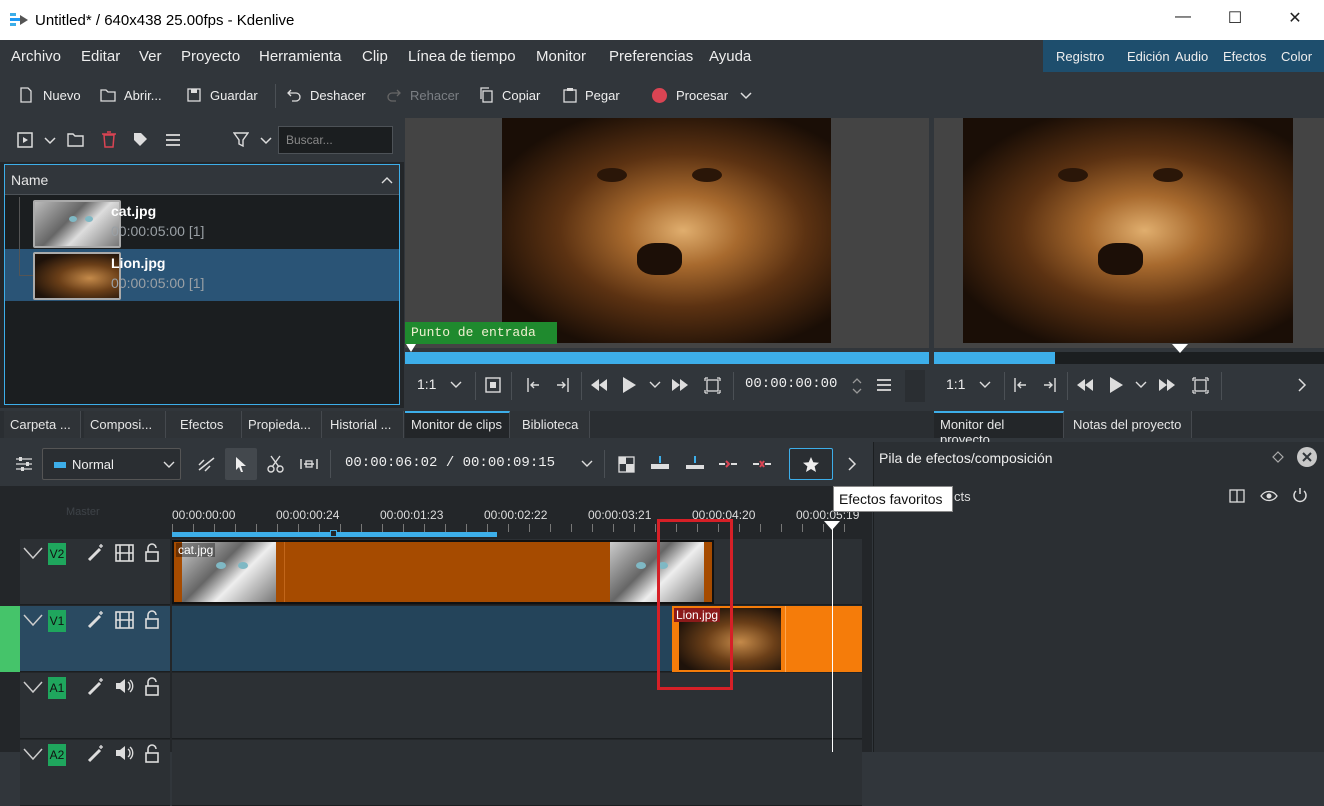 The image size is (1324, 806). What do you see at coordinates (57, 755) in the screenshot?
I see `track-name: A2` at bounding box center [57, 755].